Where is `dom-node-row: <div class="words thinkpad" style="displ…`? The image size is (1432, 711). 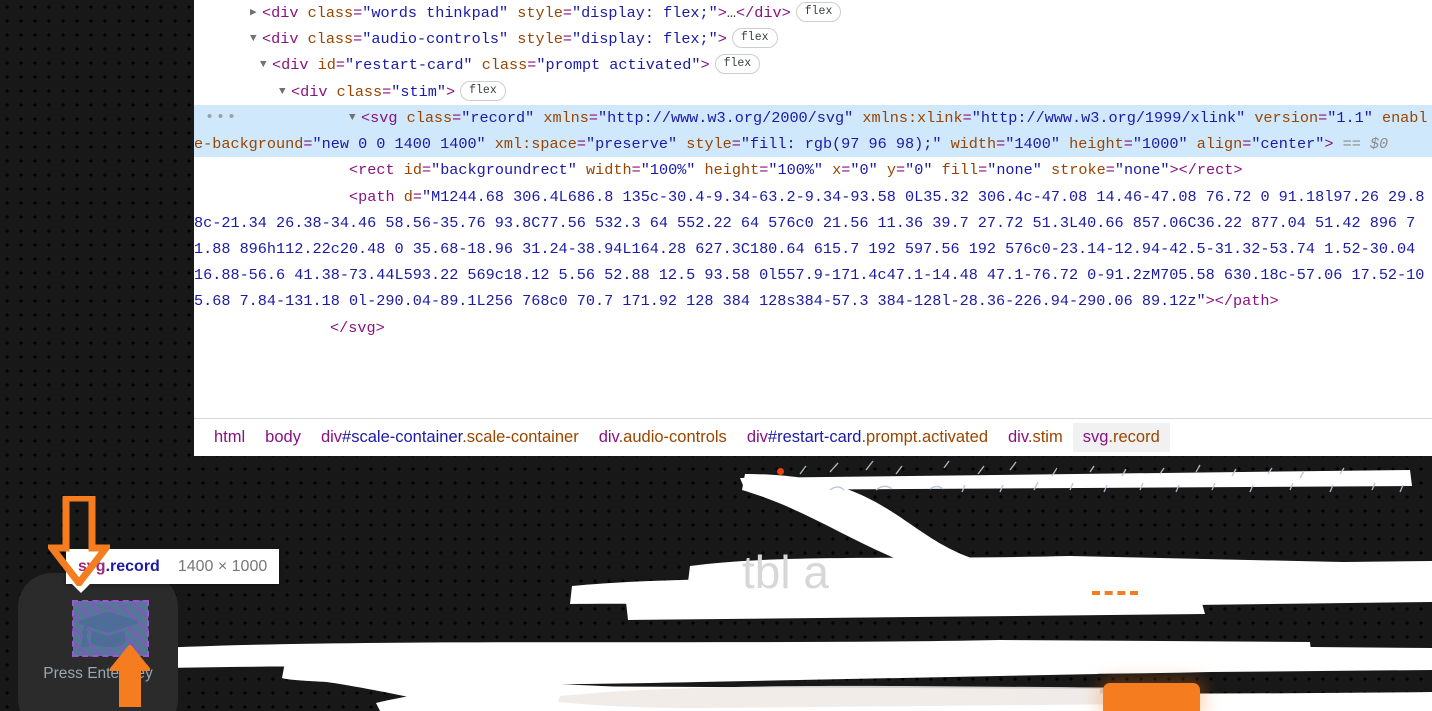
dom-node-row: <div class="words thinkpad" style="displ… is located at coordinates (813, 13).